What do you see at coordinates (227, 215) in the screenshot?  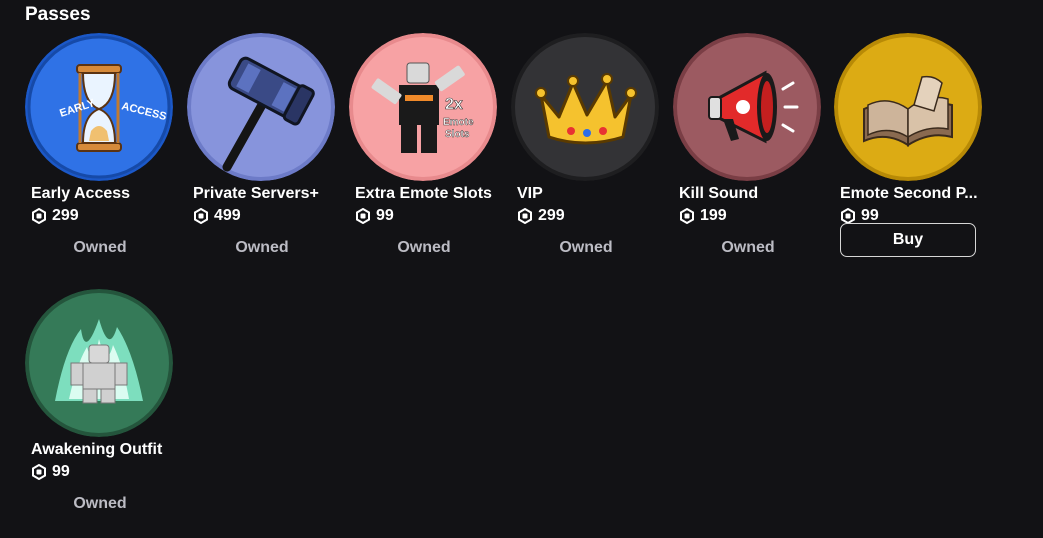 I see `price-value: 499` at bounding box center [227, 215].